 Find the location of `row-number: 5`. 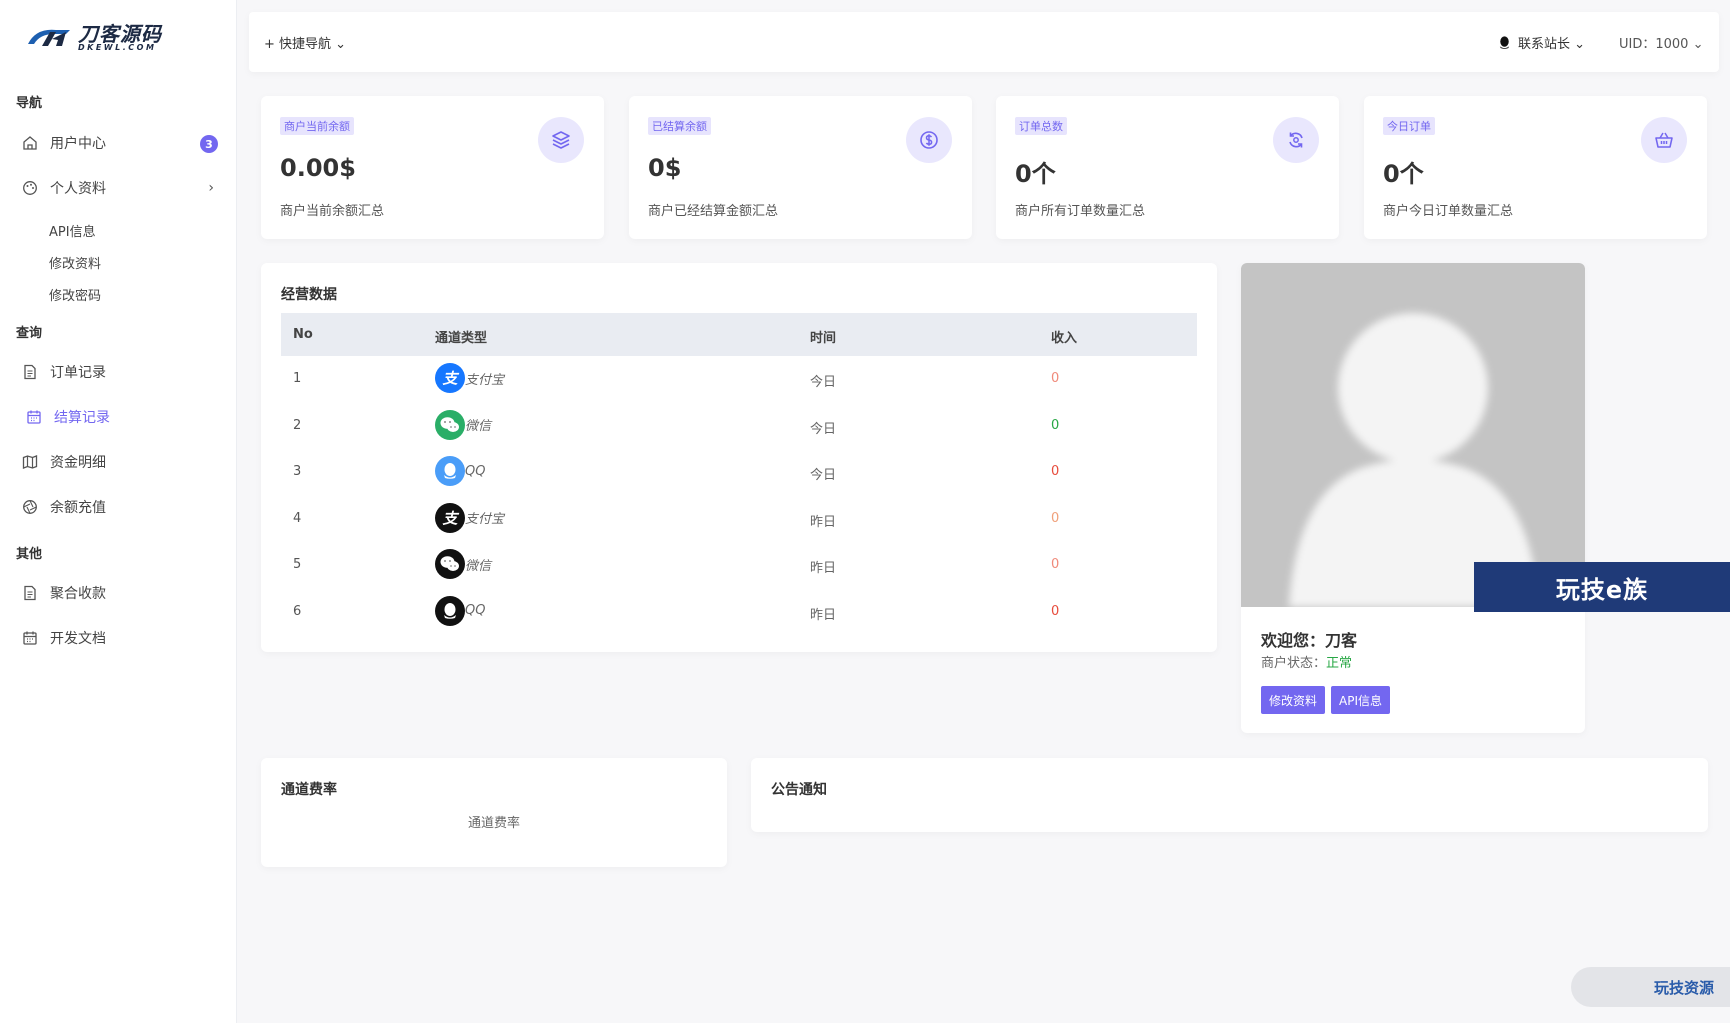

row-number: 5 is located at coordinates (297, 564).